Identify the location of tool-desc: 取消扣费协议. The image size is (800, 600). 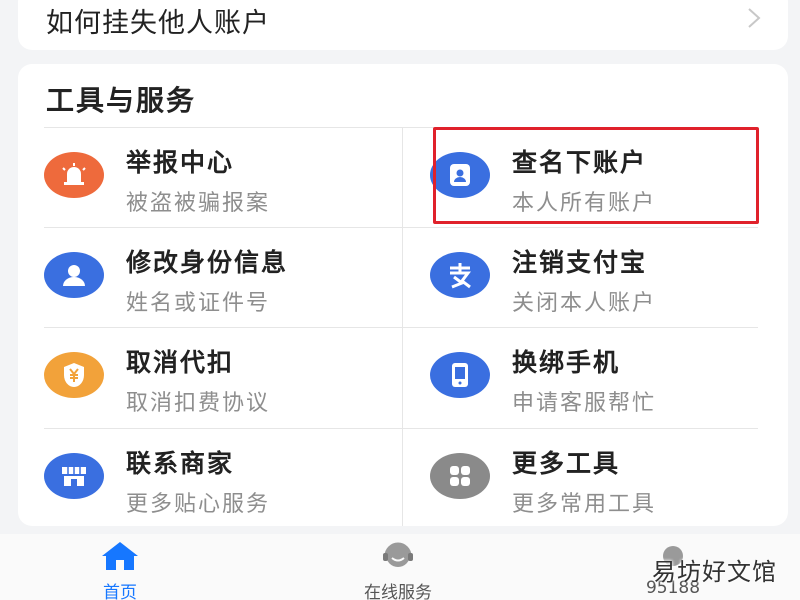
(198, 403).